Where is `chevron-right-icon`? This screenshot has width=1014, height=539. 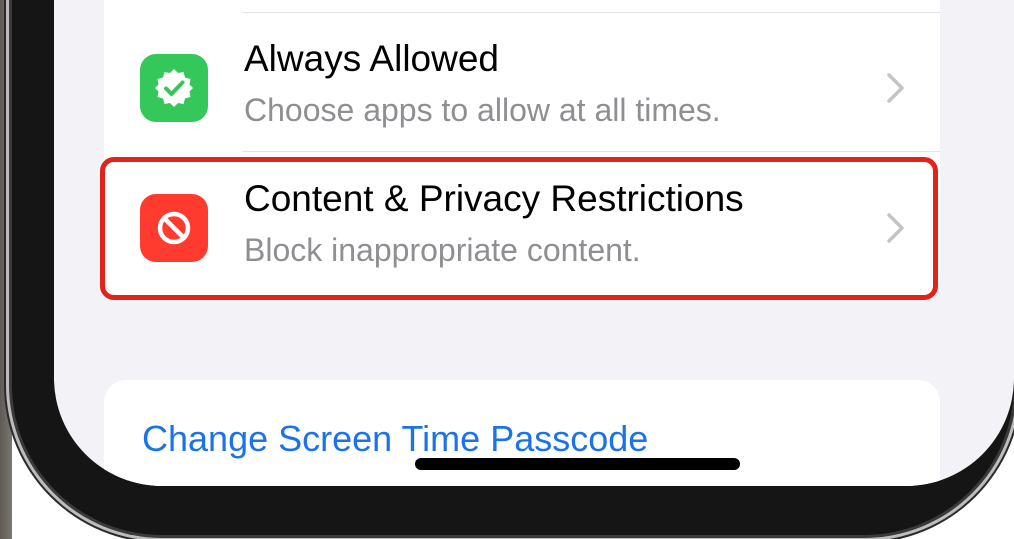 chevron-right-icon is located at coordinates (895, 88).